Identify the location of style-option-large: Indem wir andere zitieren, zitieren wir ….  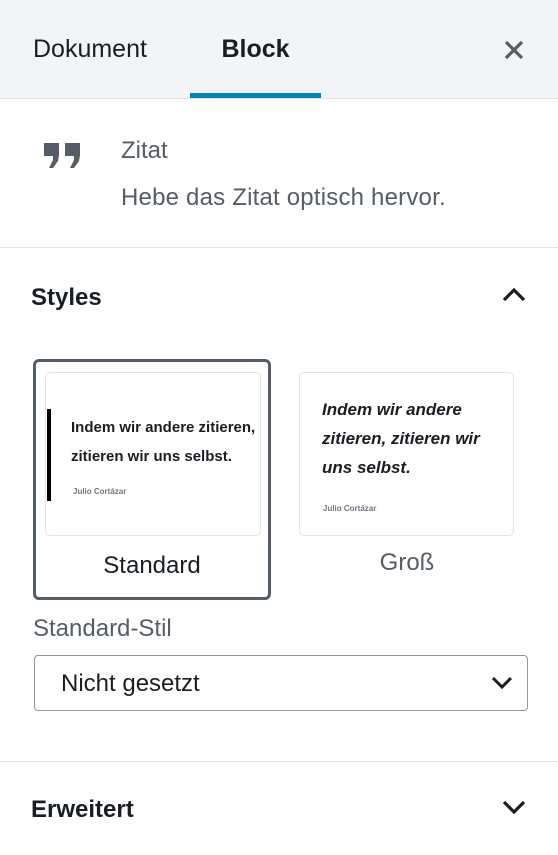
(406, 479).